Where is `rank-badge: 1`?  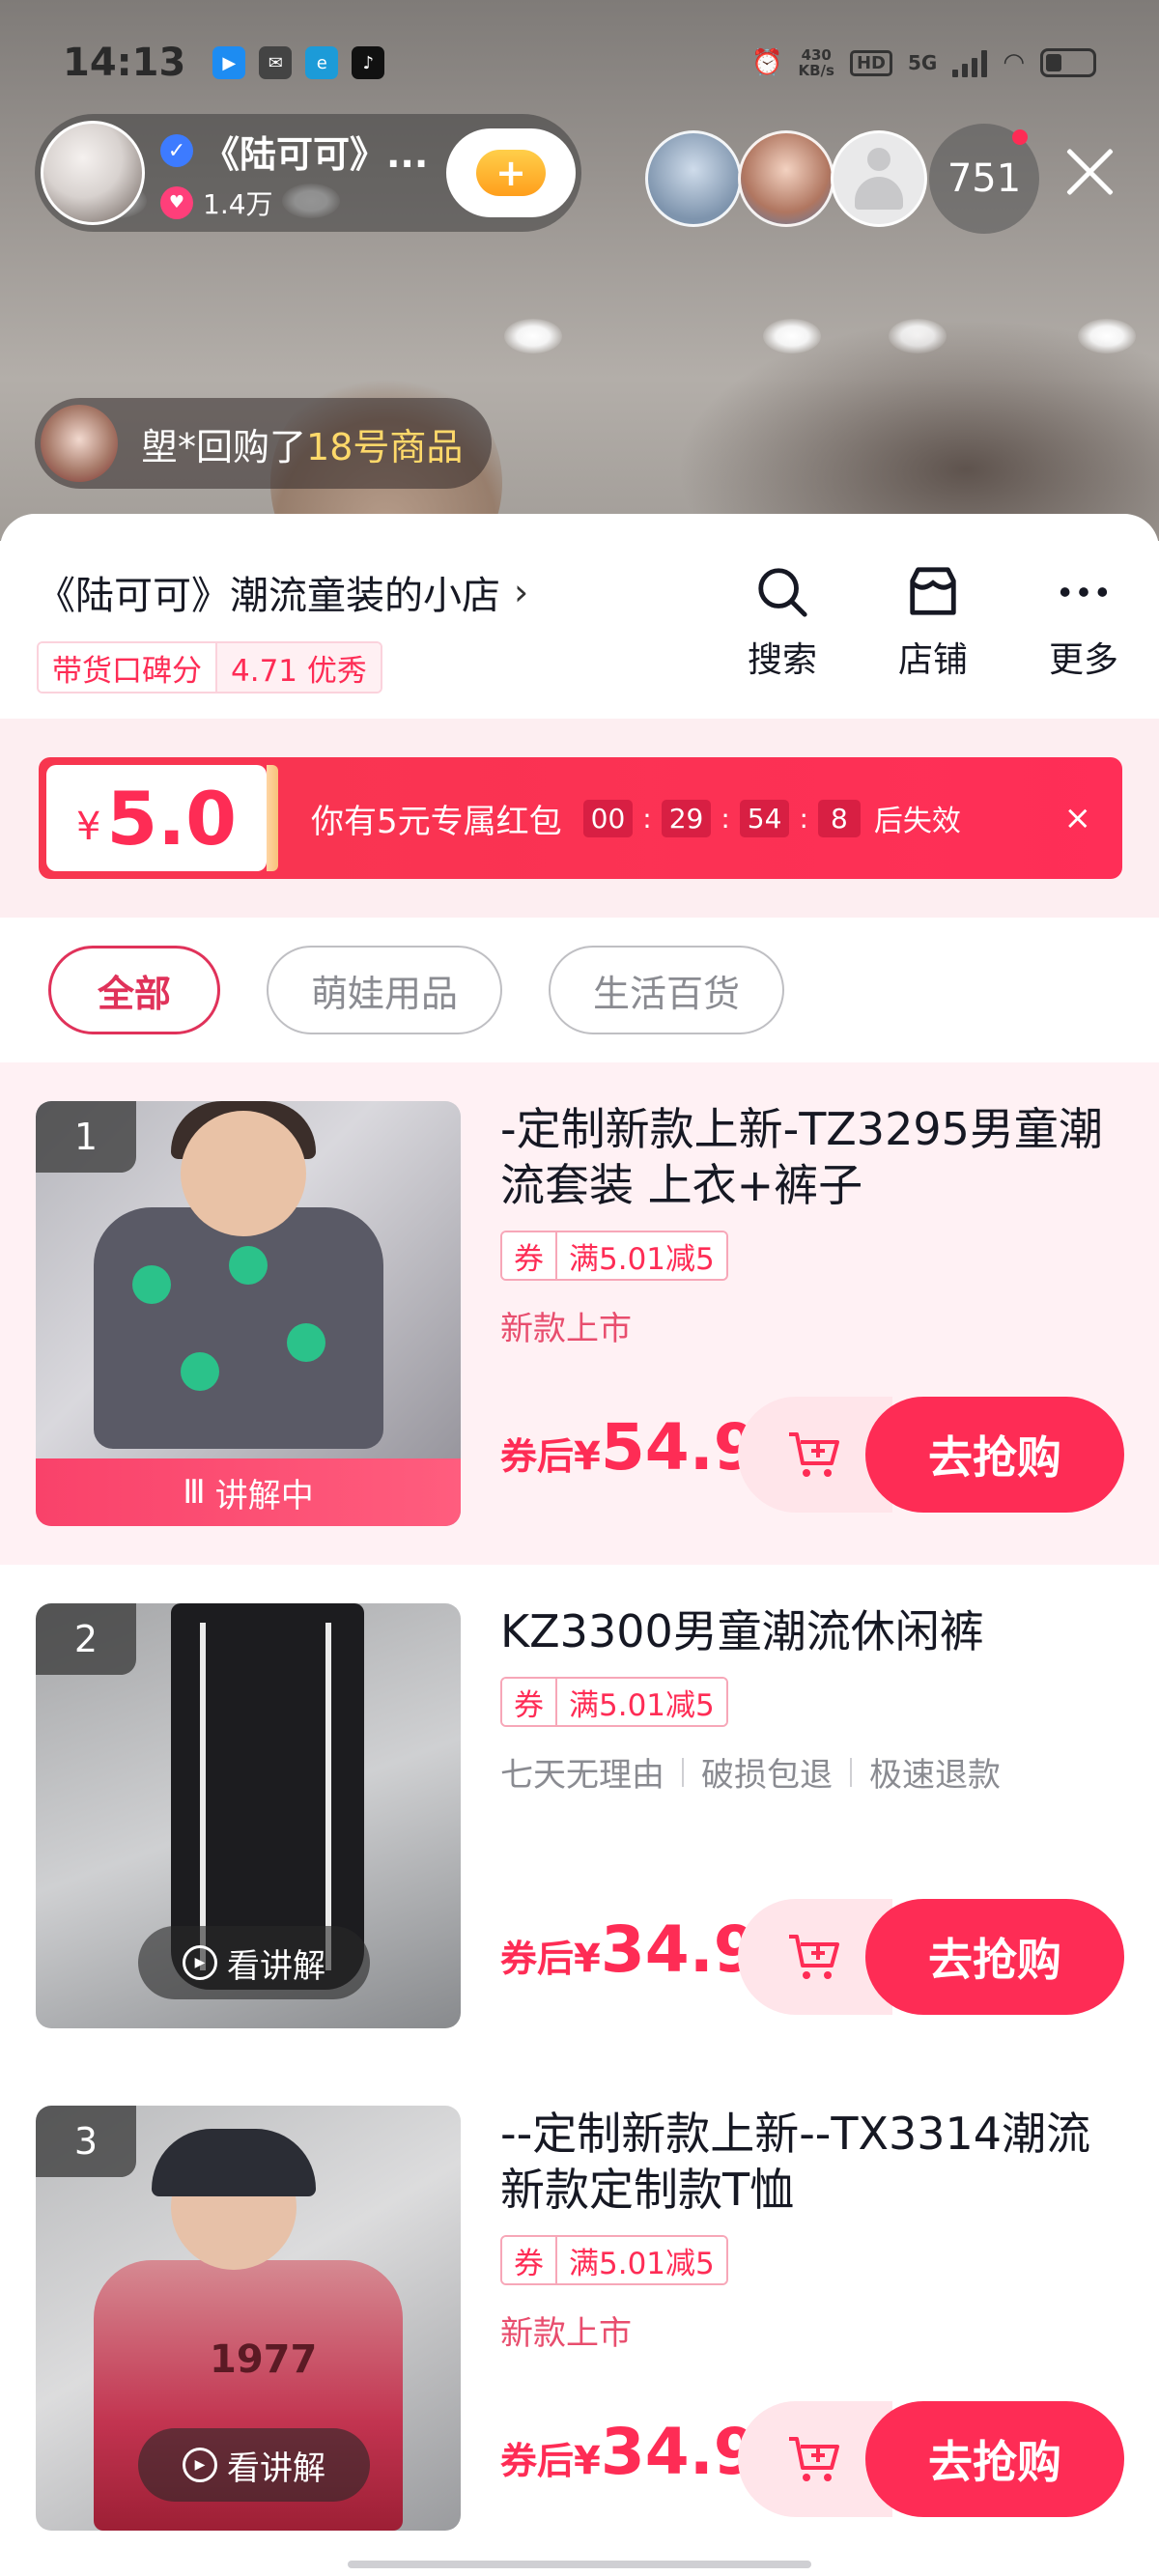 rank-badge: 1 is located at coordinates (86, 1137).